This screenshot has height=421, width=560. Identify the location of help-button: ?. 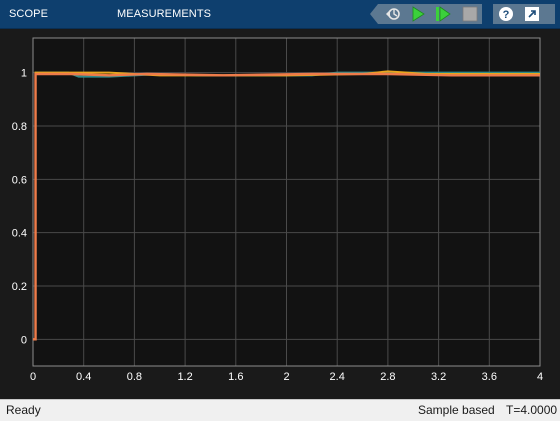
(506, 14).